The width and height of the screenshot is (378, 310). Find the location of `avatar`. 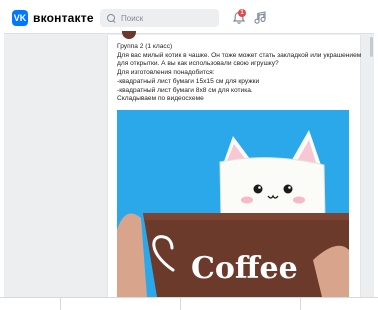

avatar is located at coordinates (129, 35).